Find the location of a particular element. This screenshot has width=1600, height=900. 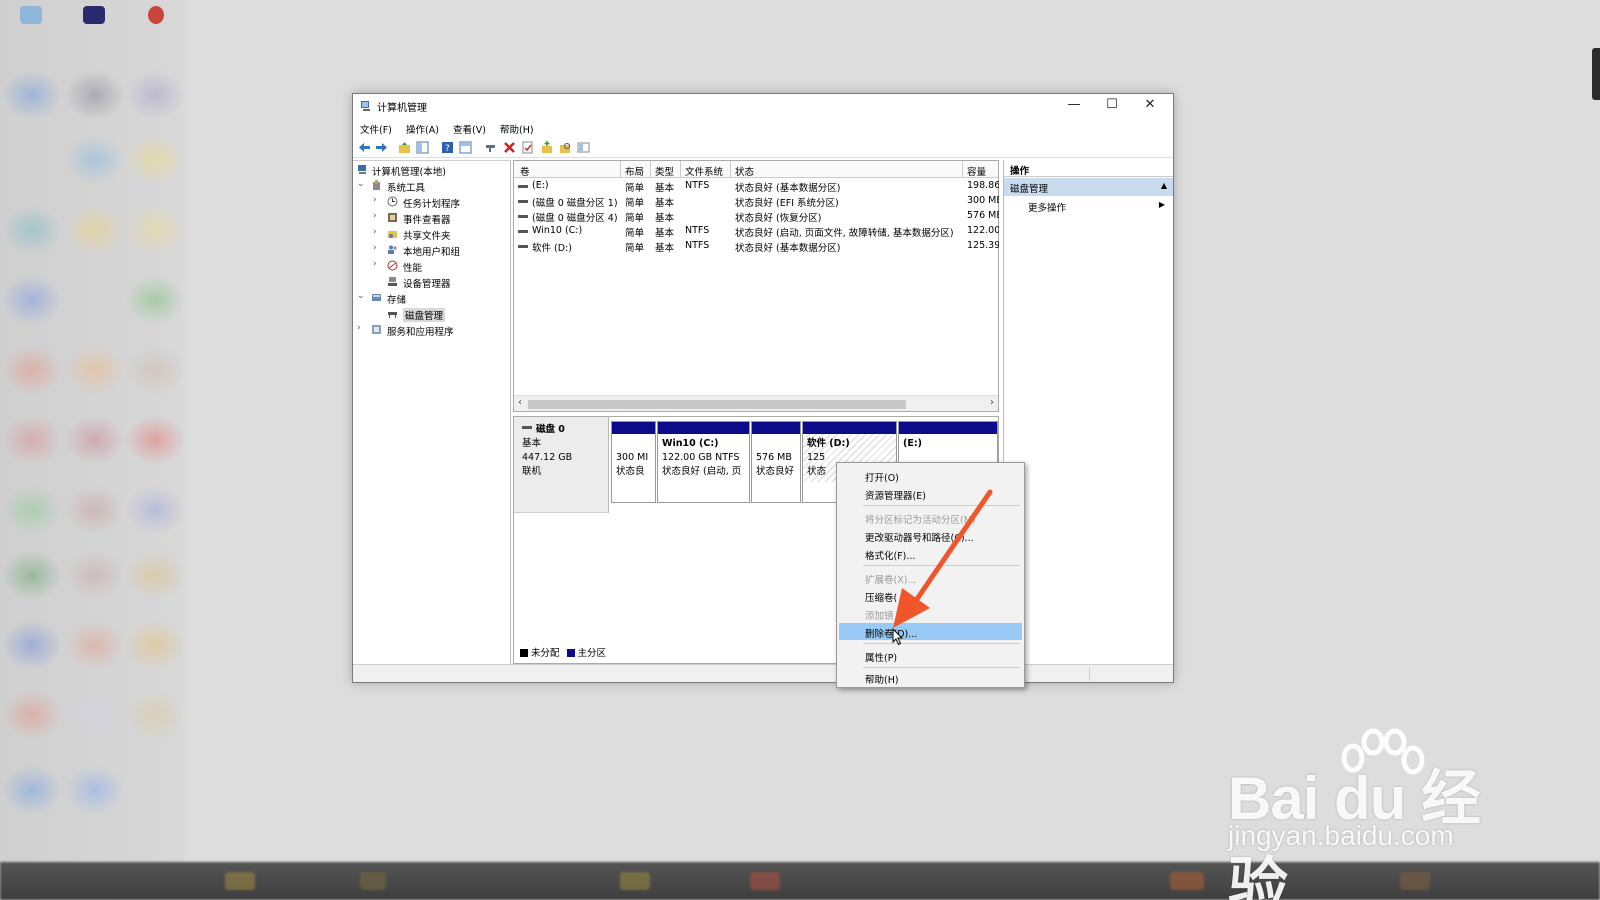

connect-icon is located at coordinates (490, 147).